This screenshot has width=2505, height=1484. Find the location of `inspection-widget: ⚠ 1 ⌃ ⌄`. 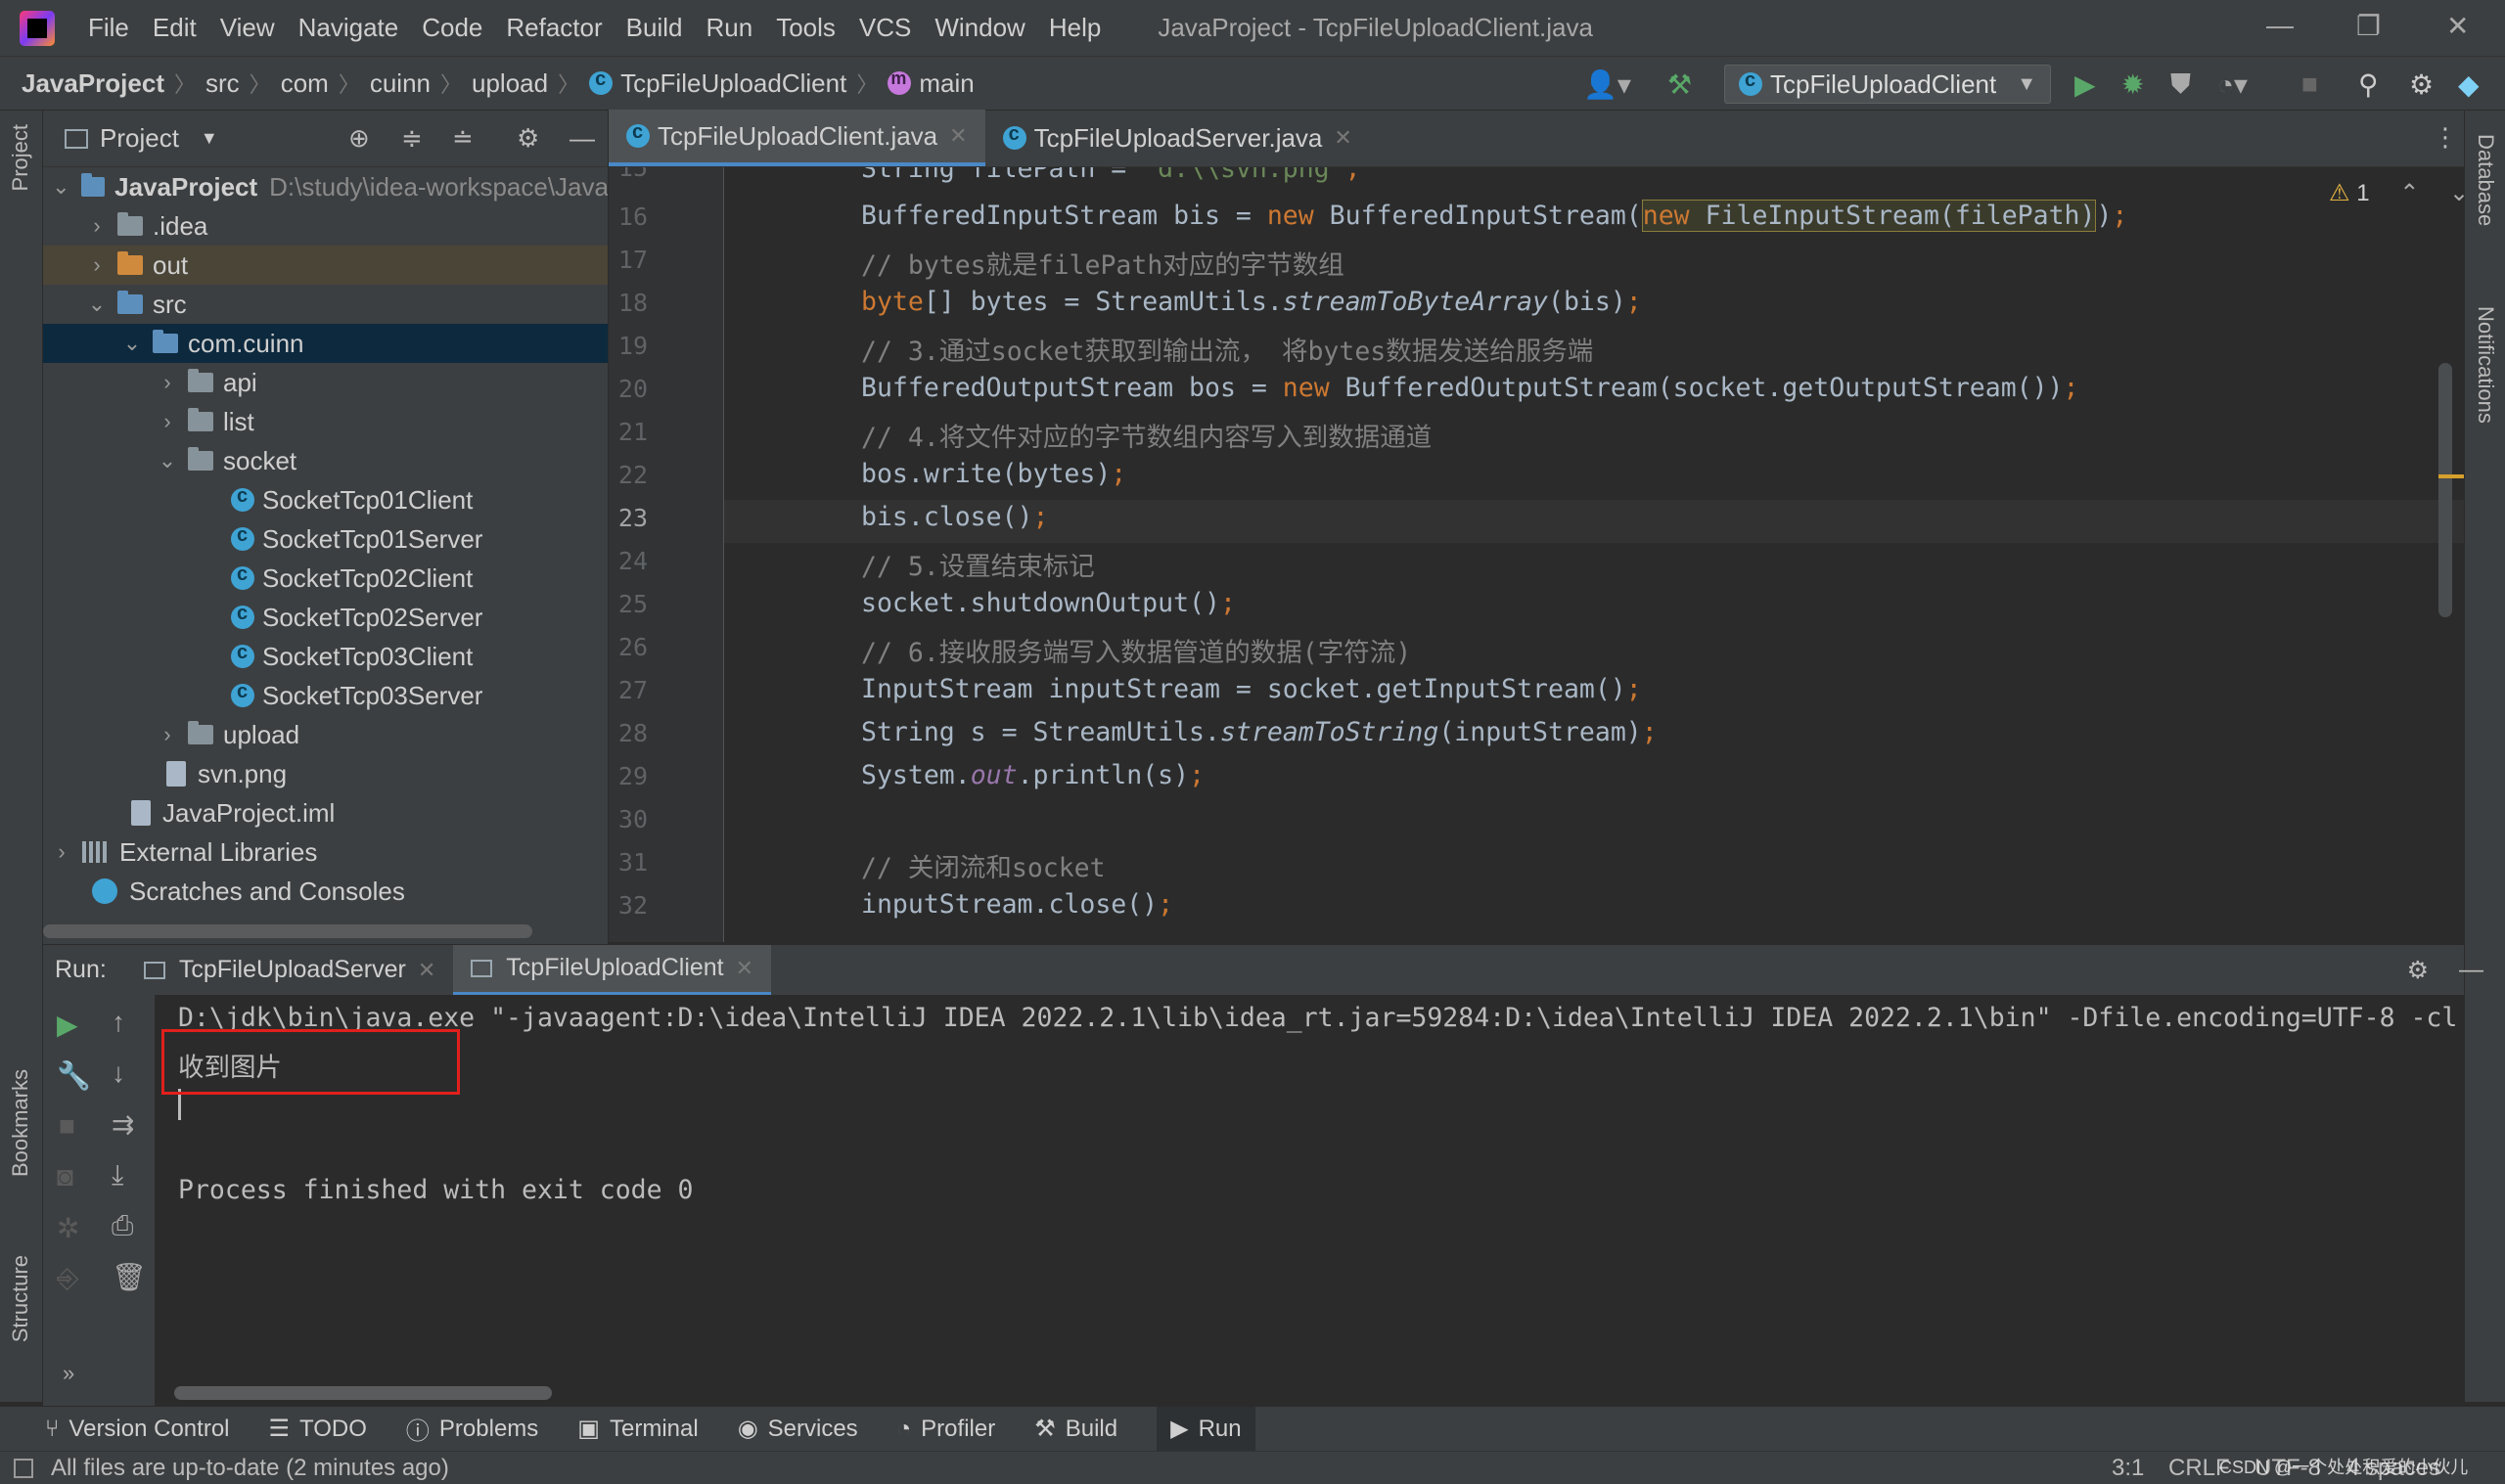

inspection-widget: ⚠ 1 ⌃ ⌄ is located at coordinates (2399, 193).